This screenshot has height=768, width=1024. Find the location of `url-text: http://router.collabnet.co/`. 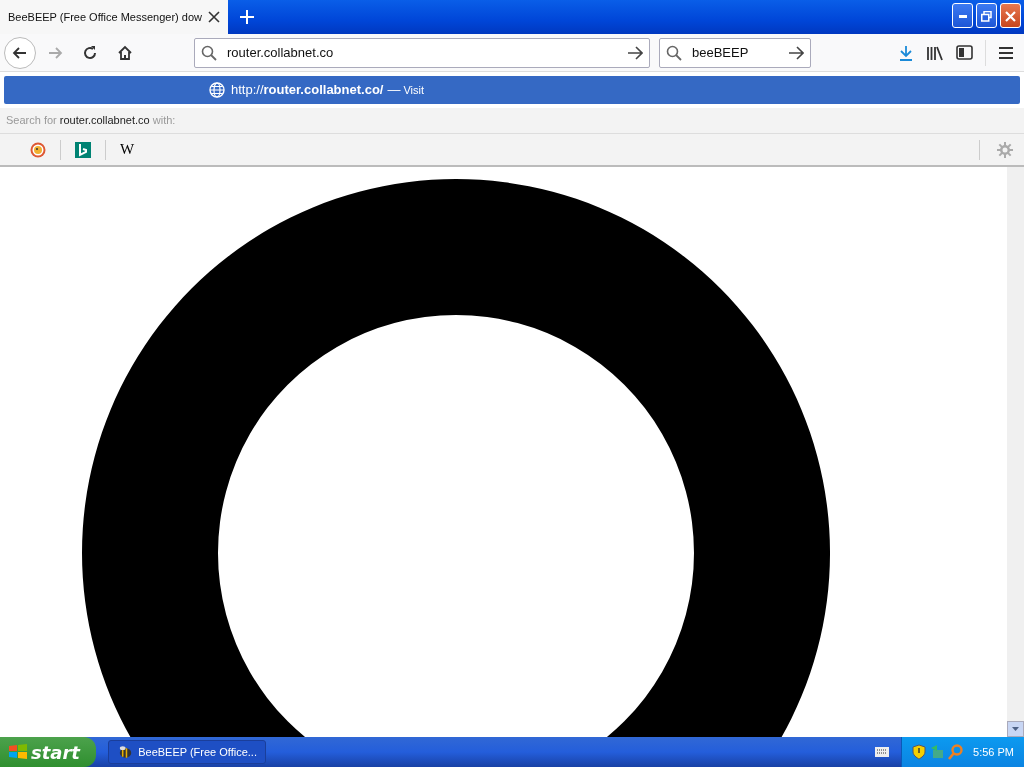

url-text: http://router.collabnet.co/ is located at coordinates (307, 90).